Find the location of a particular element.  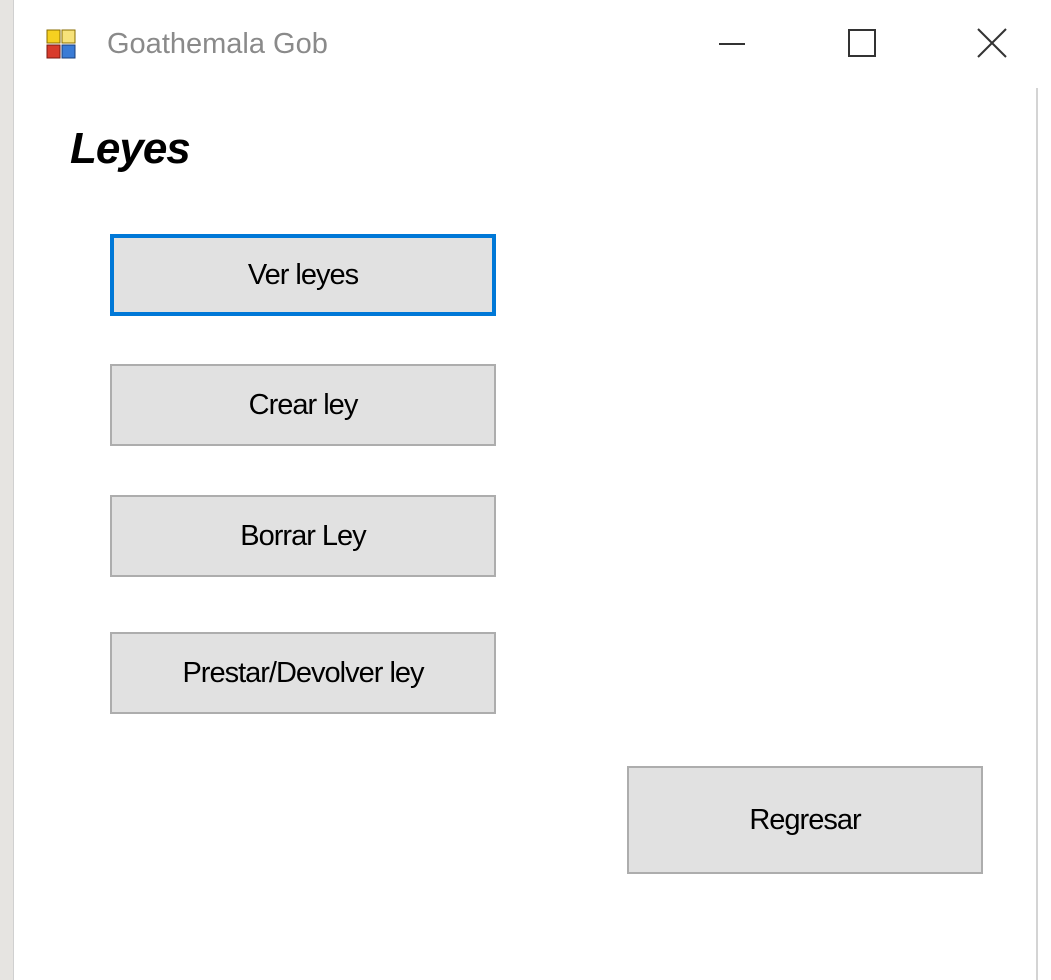

prestar-devolver-ley-button: Prestar/Devolver ley is located at coordinates (303, 673).